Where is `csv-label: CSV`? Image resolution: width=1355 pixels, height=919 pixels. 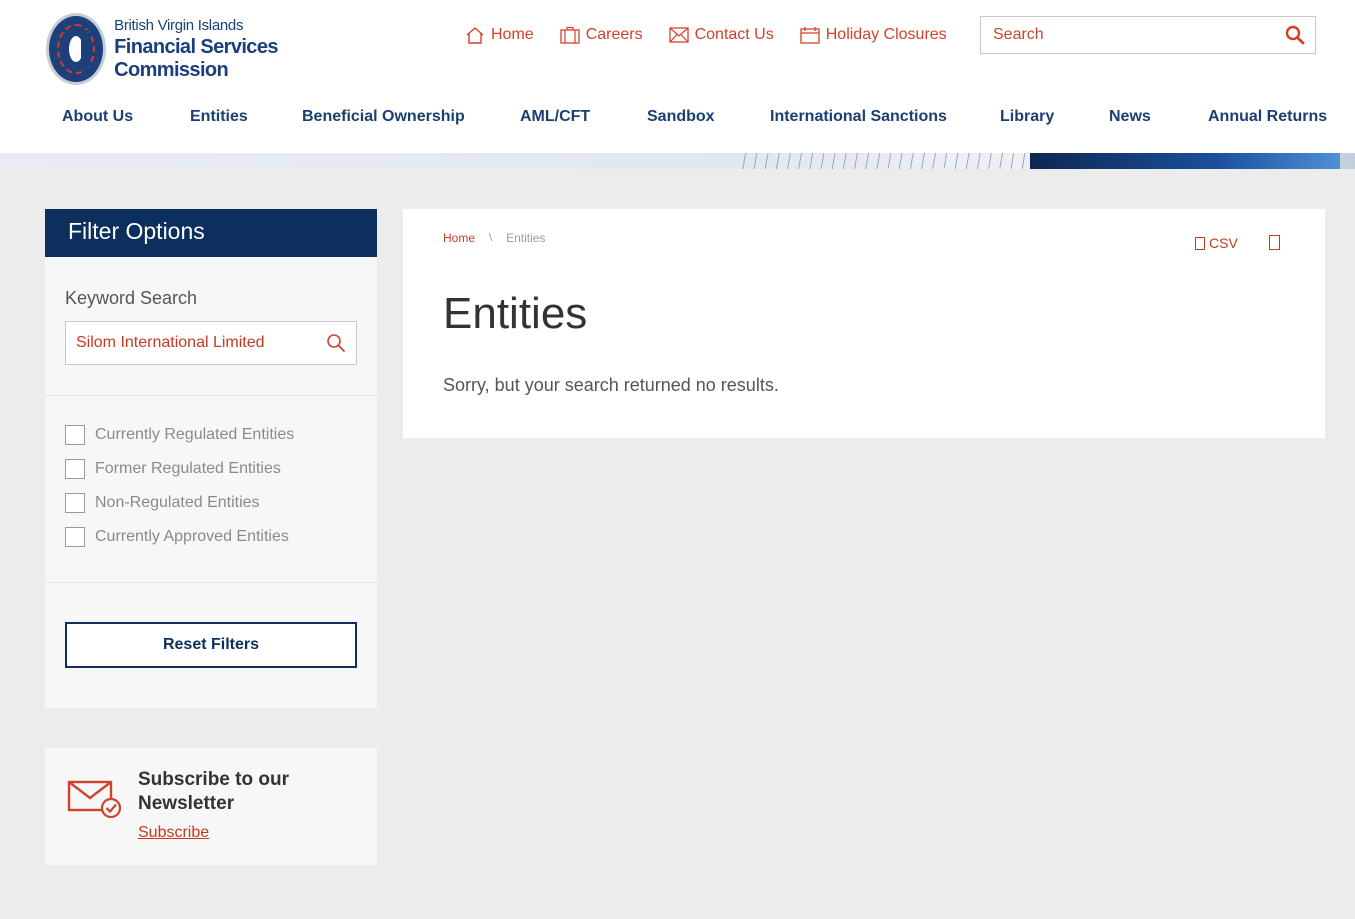 csv-label: CSV is located at coordinates (1223, 243).